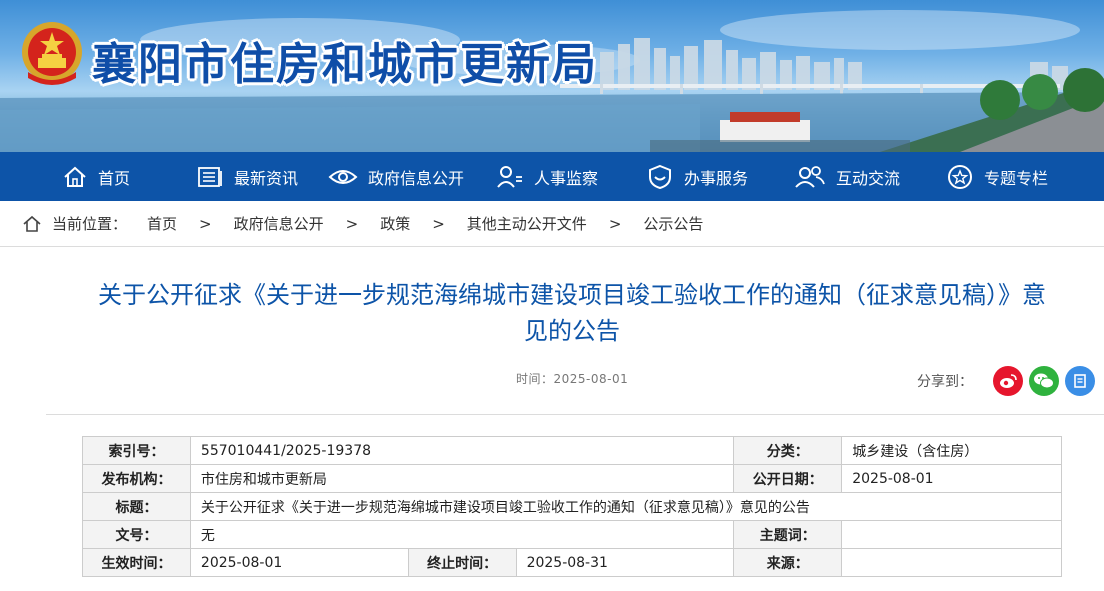 The height and width of the screenshot is (591, 1104). I want to click on keywords-label: 主题词：, so click(788, 534).